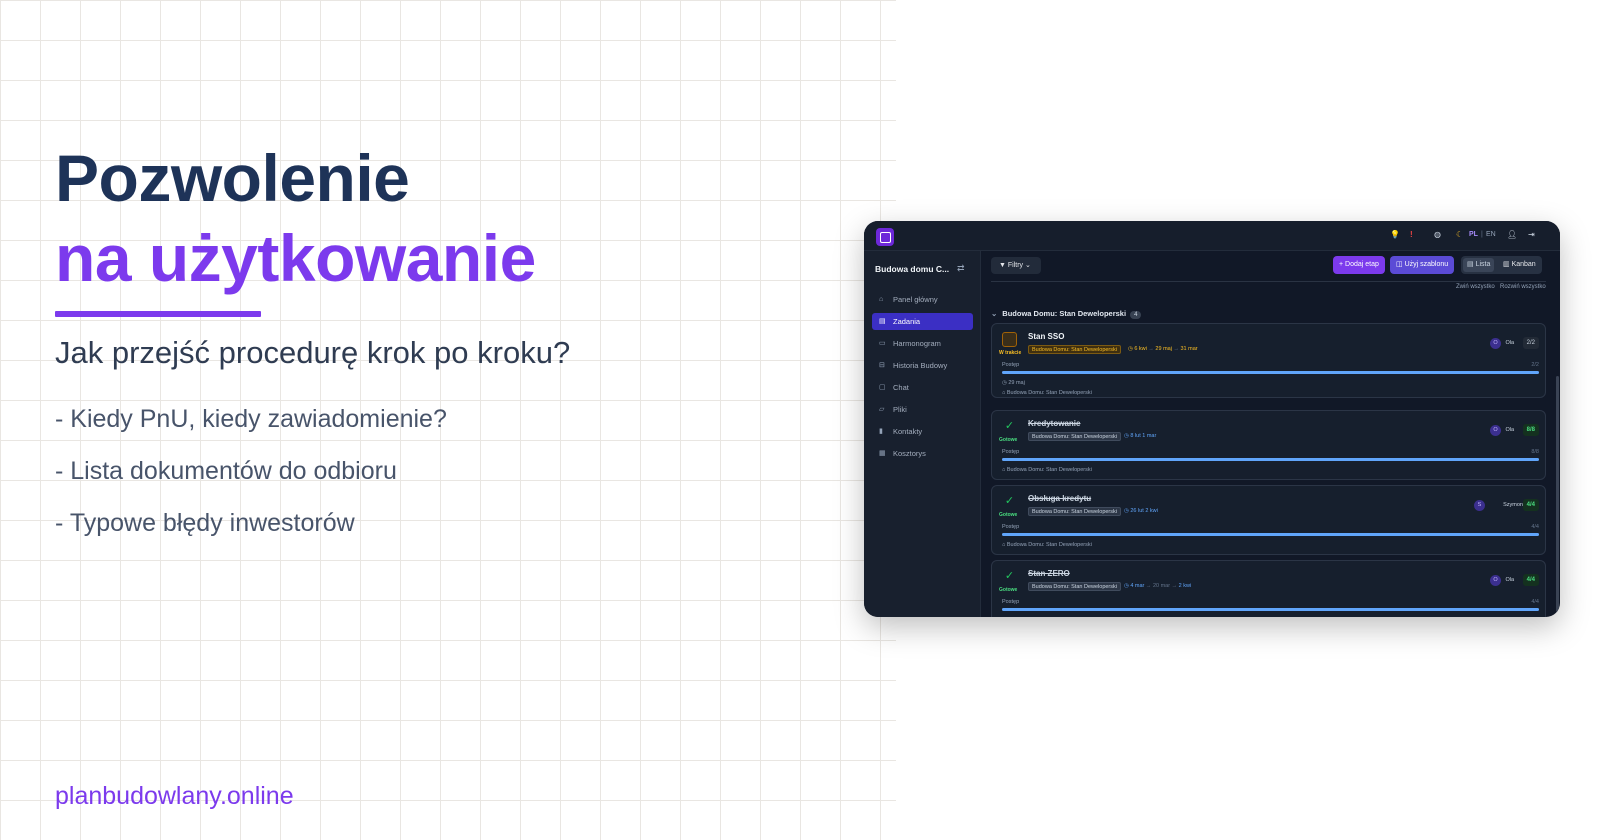 This screenshot has width=1600, height=840. What do you see at coordinates (232, 178) in the screenshot?
I see `headline-line-1: Pozwolenie` at bounding box center [232, 178].